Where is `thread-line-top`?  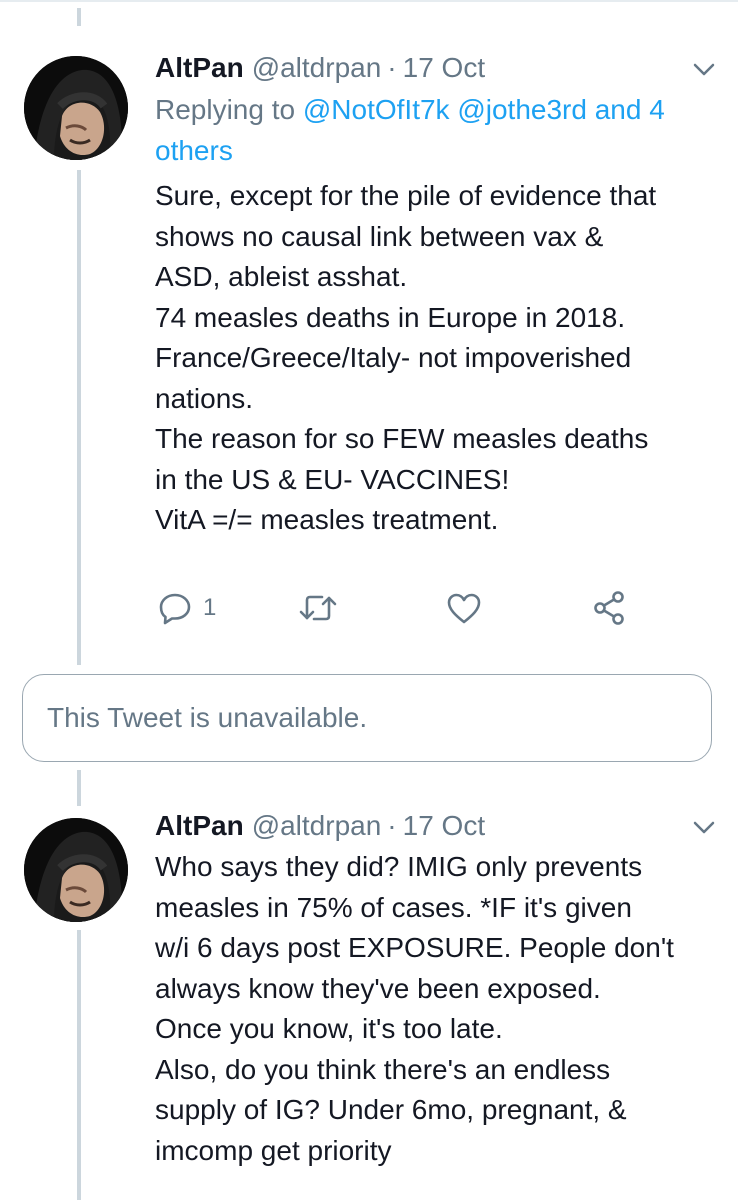 thread-line-top is located at coordinates (79, 17).